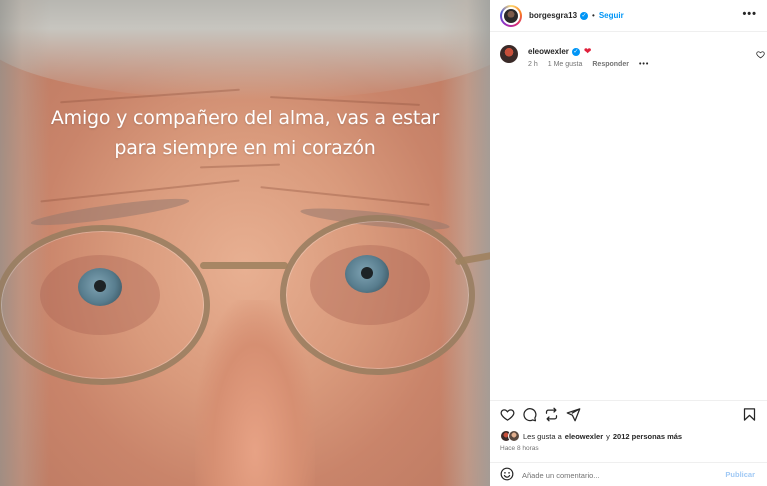 The width and height of the screenshot is (767, 486). Describe the element at coordinates (628, 462) in the screenshot. I see `comment-box-divider` at that location.